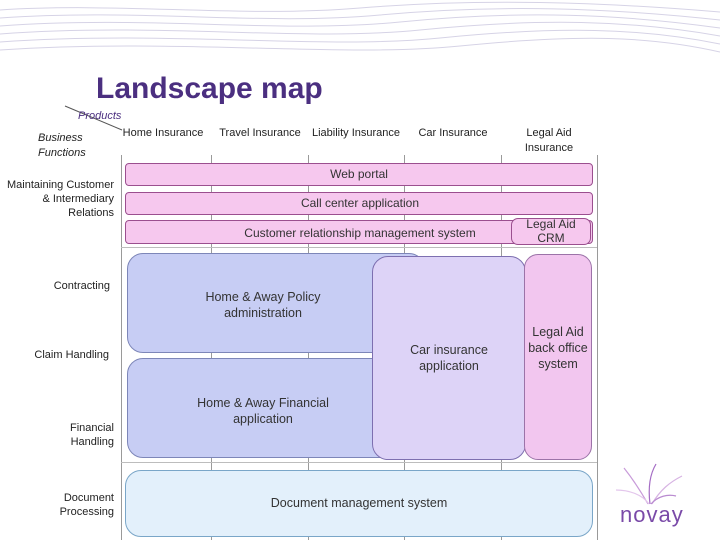 The image size is (720, 540). What do you see at coordinates (649, 484) in the screenshot?
I see `novay-logo-flower-icon` at bounding box center [649, 484].